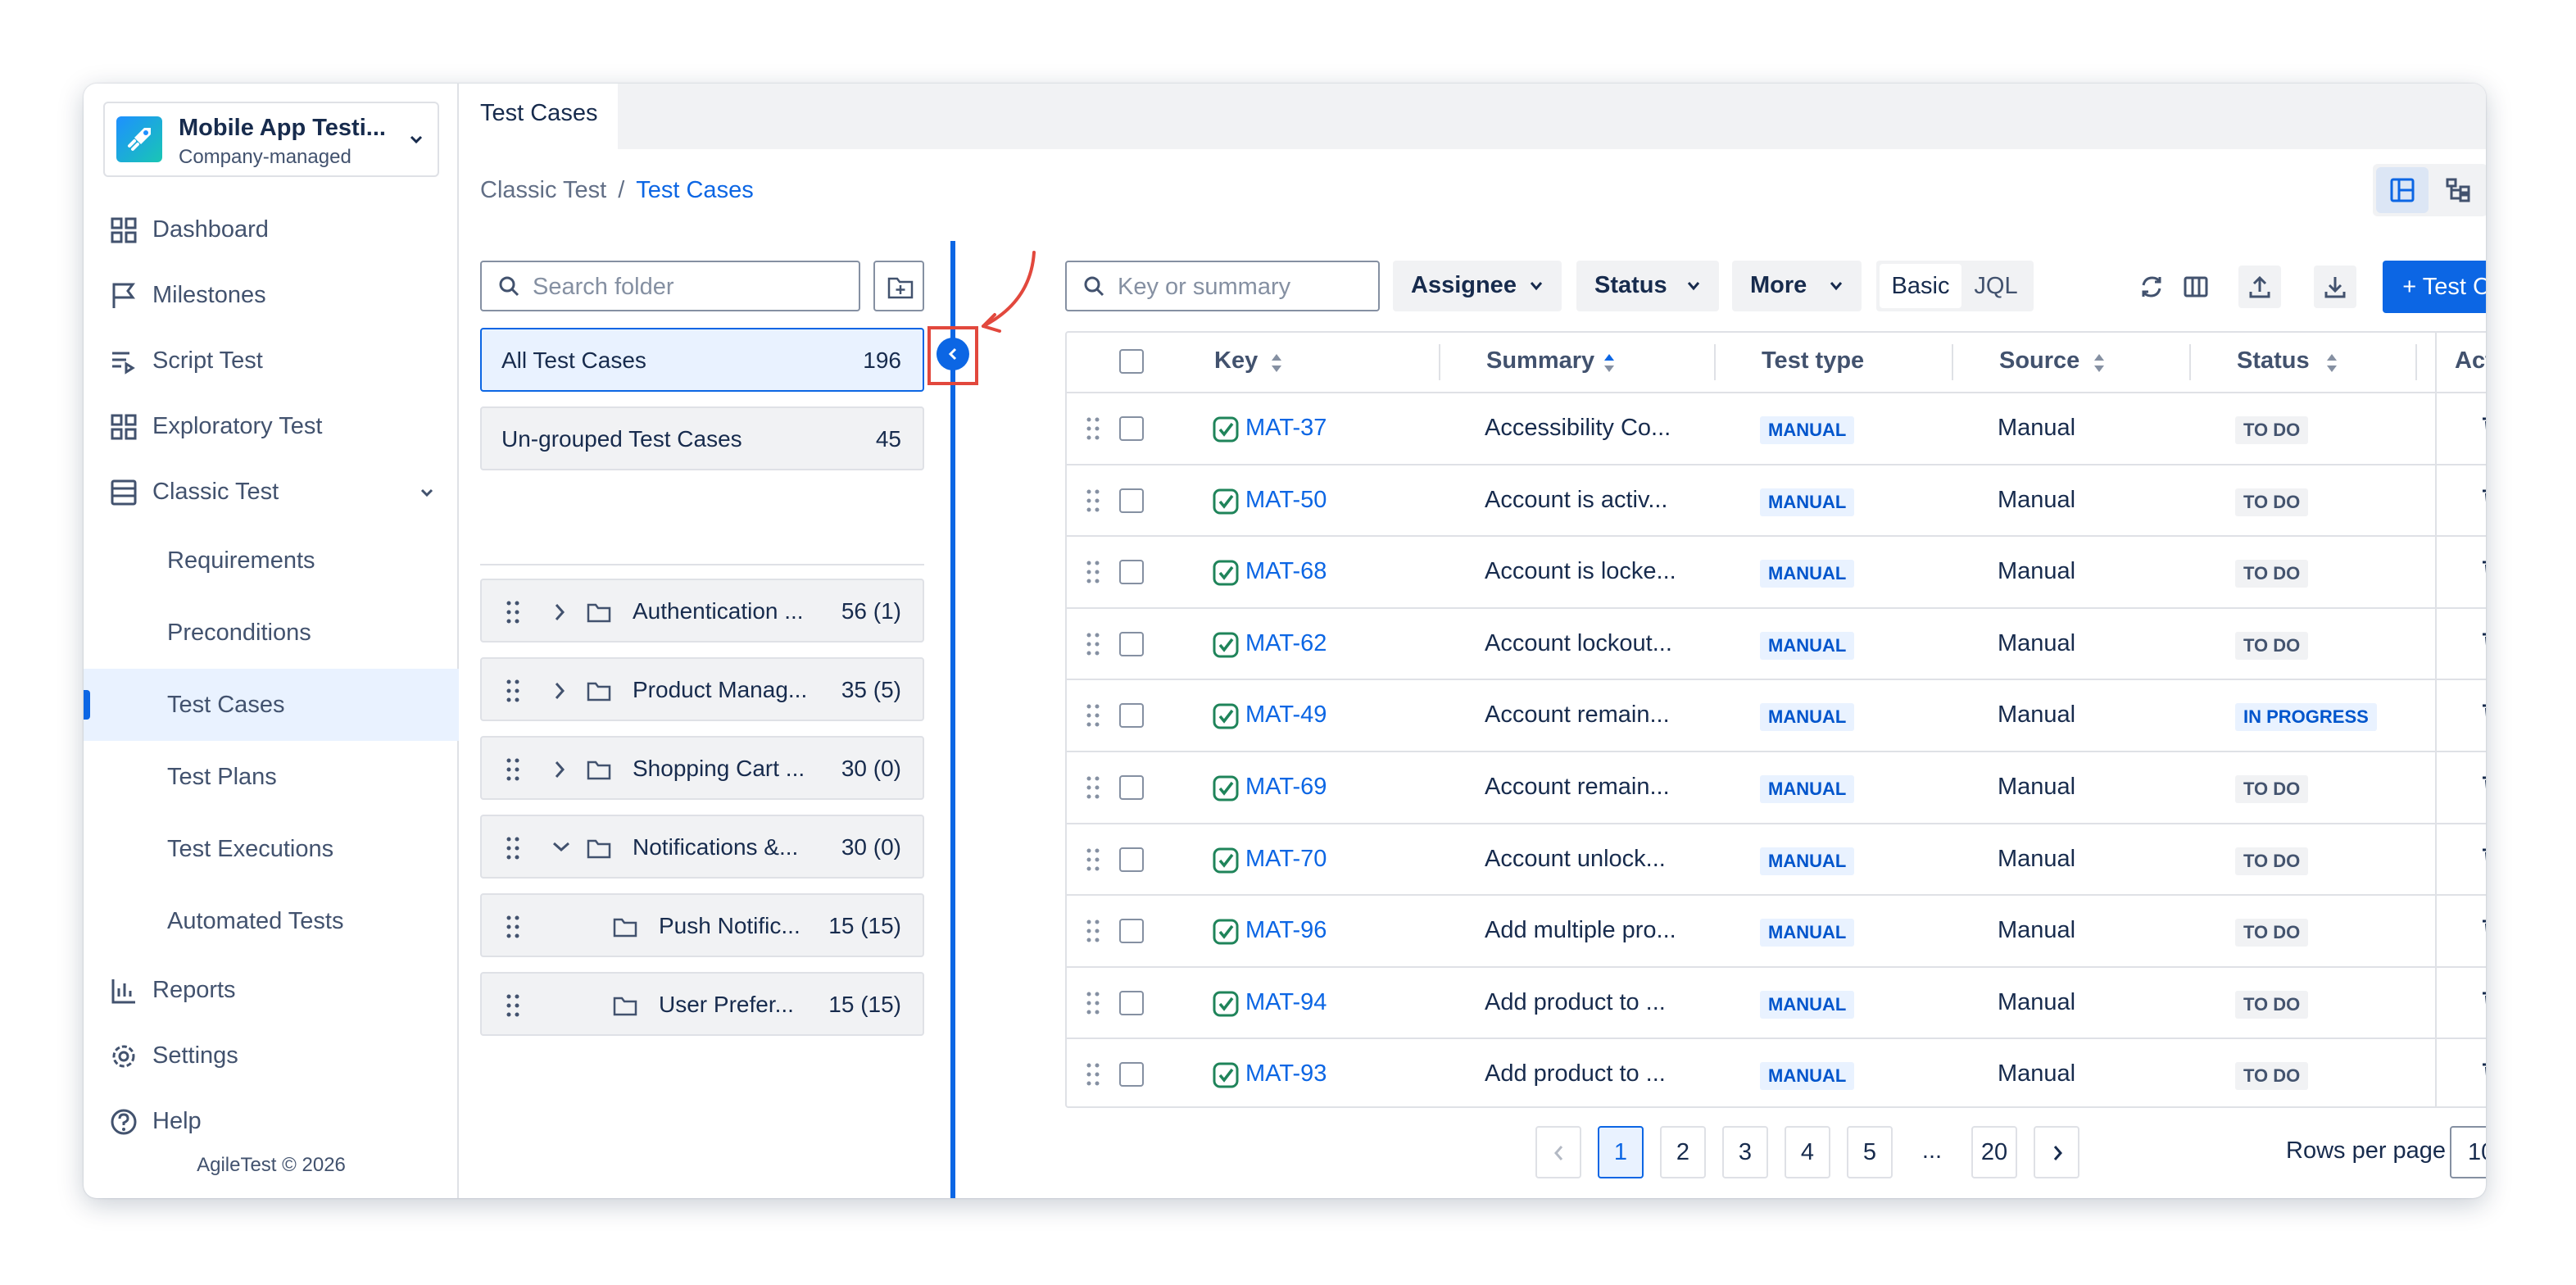  I want to click on folder-item: Notifications &... 30 (0), so click(702, 847).